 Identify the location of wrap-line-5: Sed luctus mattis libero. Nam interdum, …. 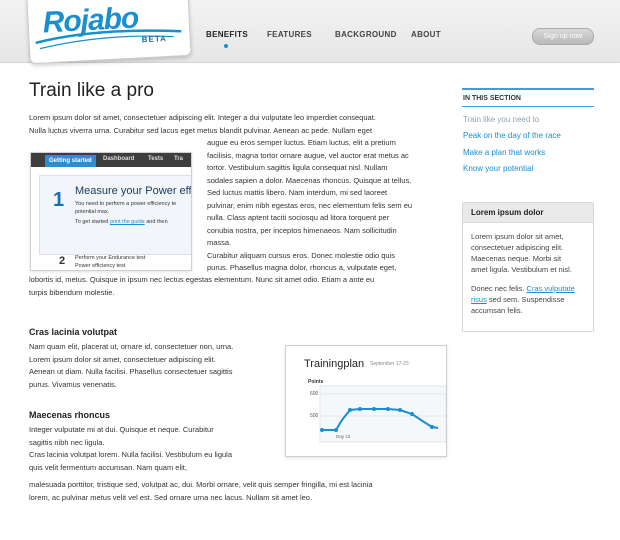
(297, 192).